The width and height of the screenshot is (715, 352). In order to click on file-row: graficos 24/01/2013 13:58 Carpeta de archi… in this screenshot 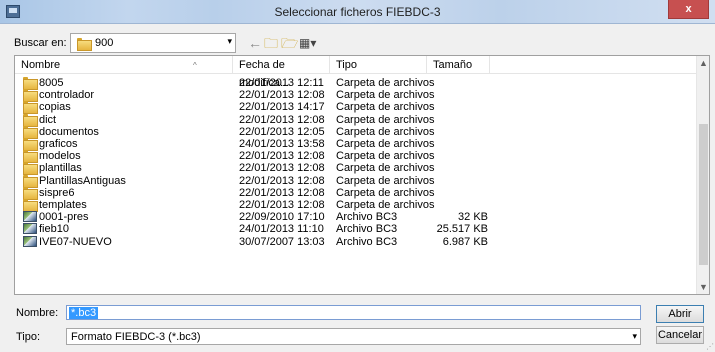, I will do `click(356, 144)`.